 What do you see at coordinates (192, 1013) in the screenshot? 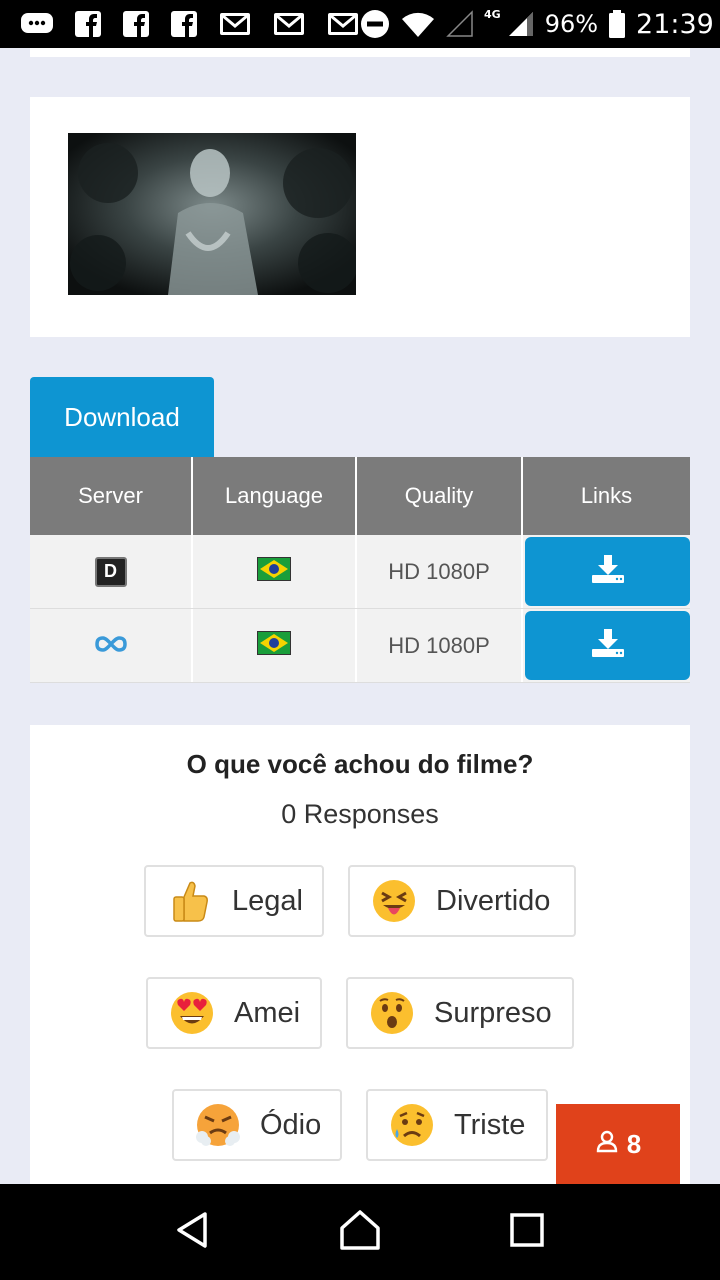
I see `heart-eyes-emoji-icon` at bounding box center [192, 1013].